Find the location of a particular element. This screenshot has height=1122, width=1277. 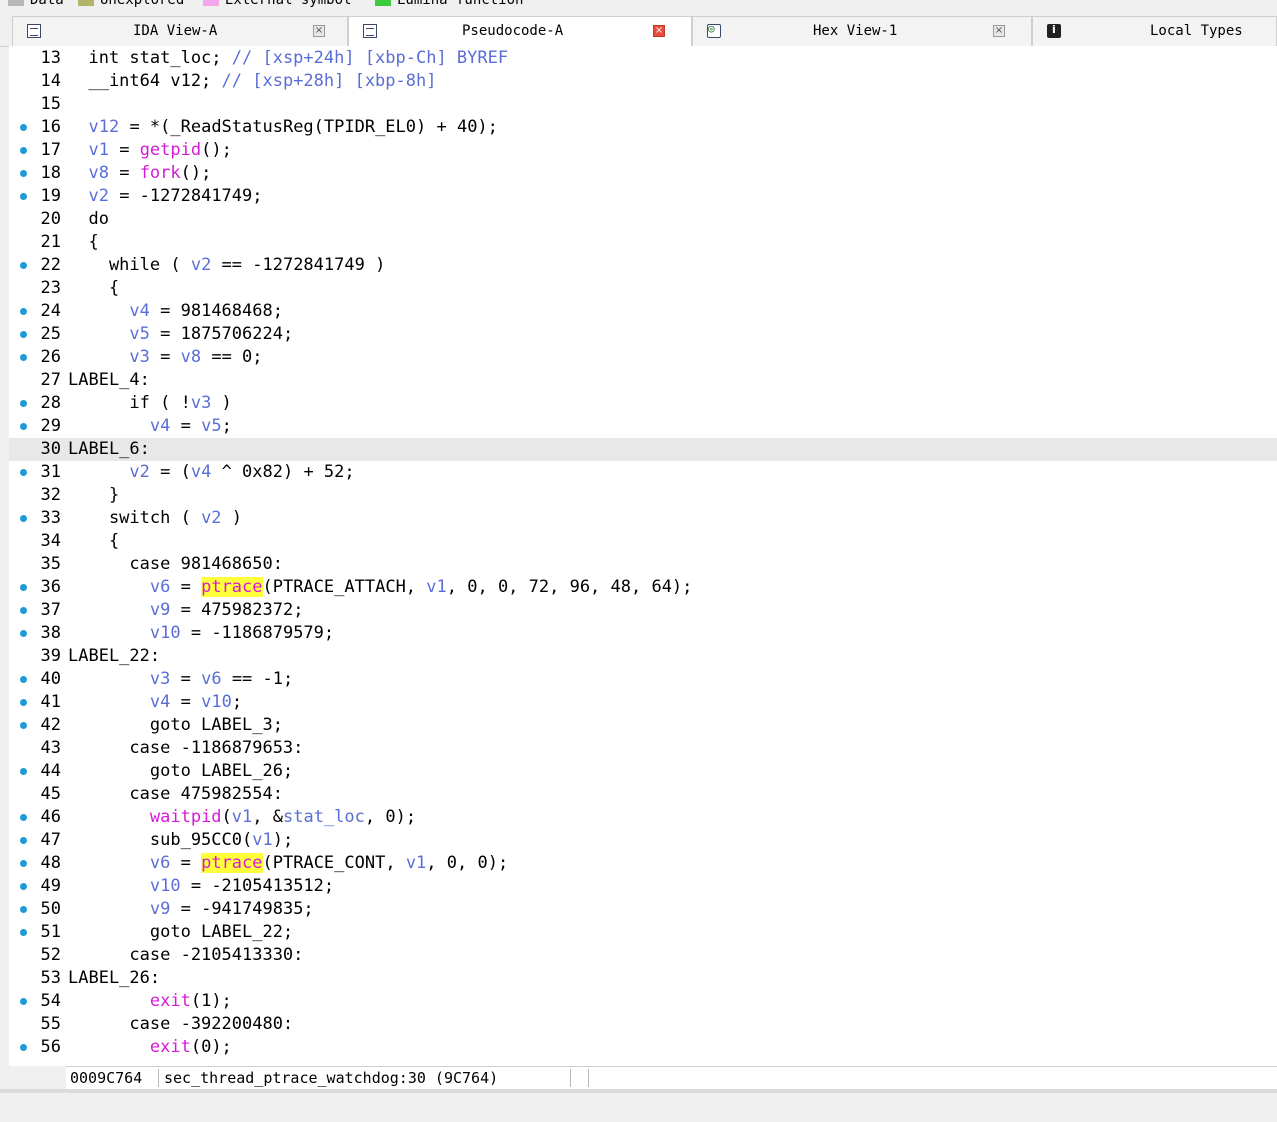

code-text: while ( v2 == -1272841749 ) is located at coordinates (226, 265).